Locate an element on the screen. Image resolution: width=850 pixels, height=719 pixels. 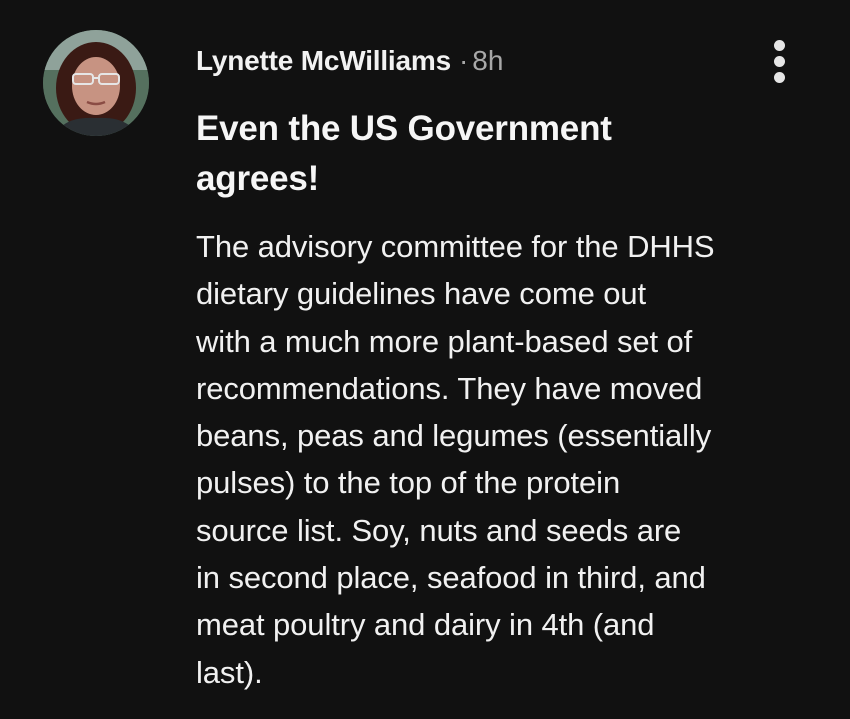
post-timestamp: 8h is located at coordinates (488, 60).